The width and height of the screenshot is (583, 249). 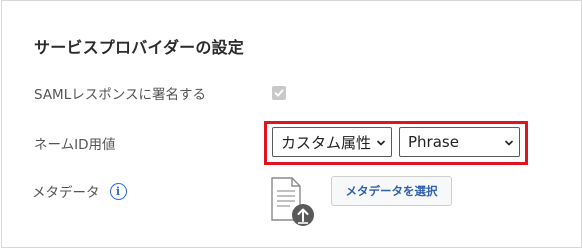 I want to click on name-id-type-value: カスタム属性, so click(x=326, y=142).